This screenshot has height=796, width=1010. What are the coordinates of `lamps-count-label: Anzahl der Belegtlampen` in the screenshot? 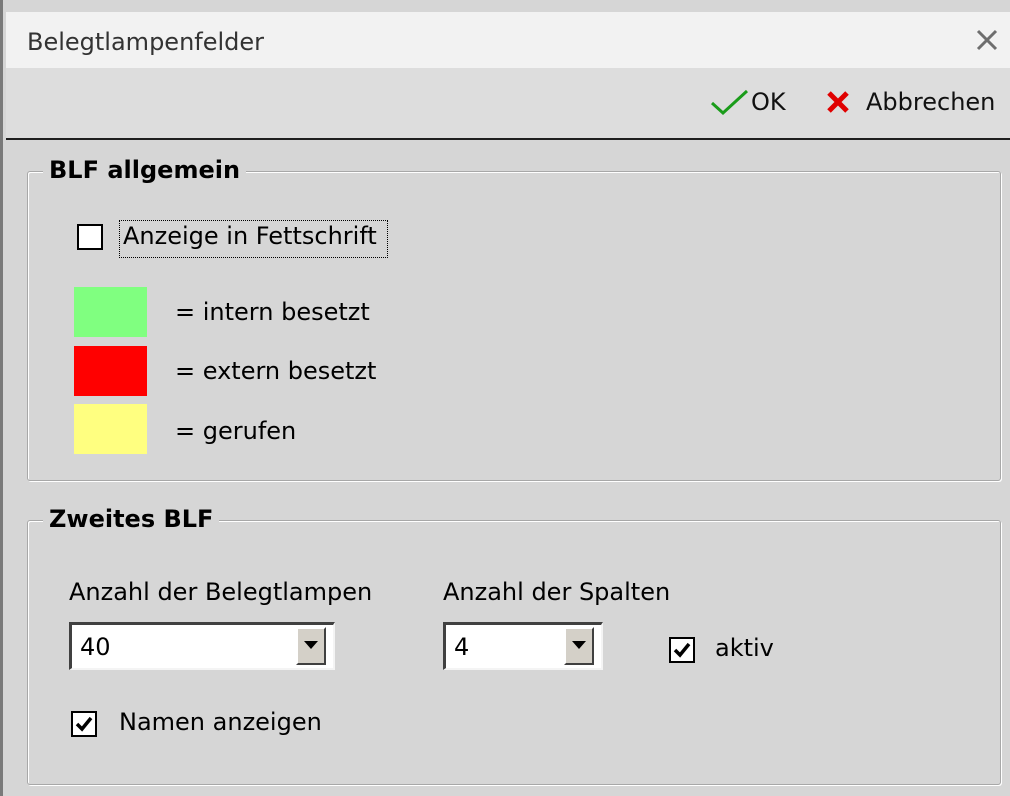 It's located at (221, 592).